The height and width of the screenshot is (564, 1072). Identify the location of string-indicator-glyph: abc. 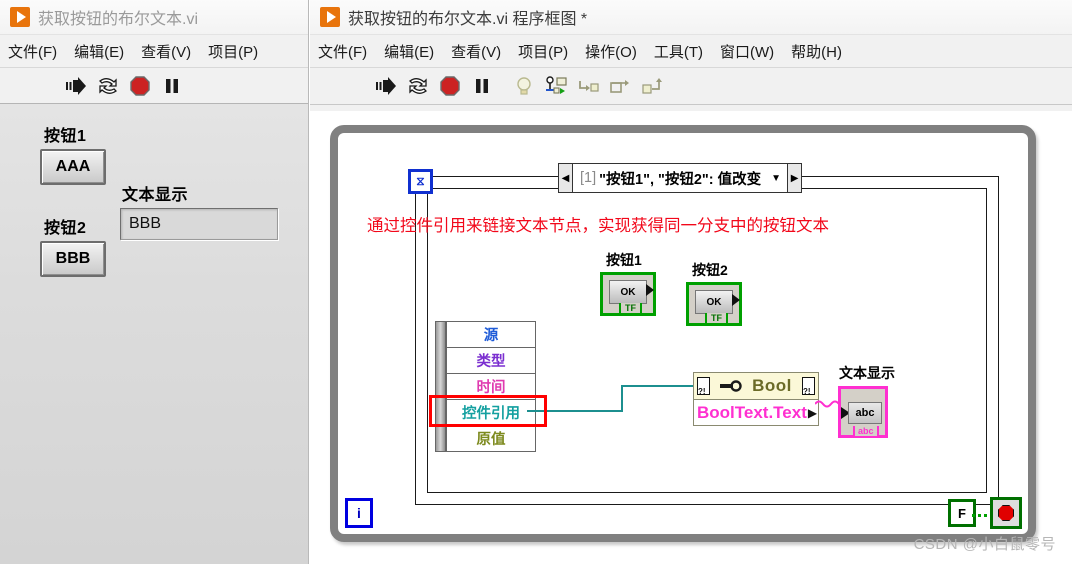
(865, 413).